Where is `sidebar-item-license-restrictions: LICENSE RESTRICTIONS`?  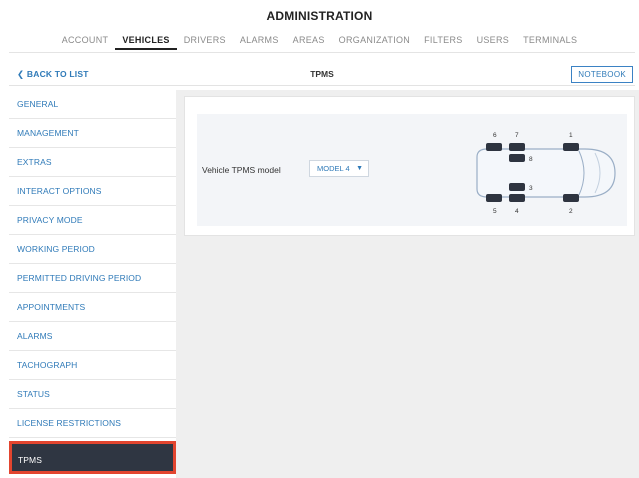
sidebar-item-license-restrictions: LICENSE RESTRICTIONS is located at coordinates (92, 423).